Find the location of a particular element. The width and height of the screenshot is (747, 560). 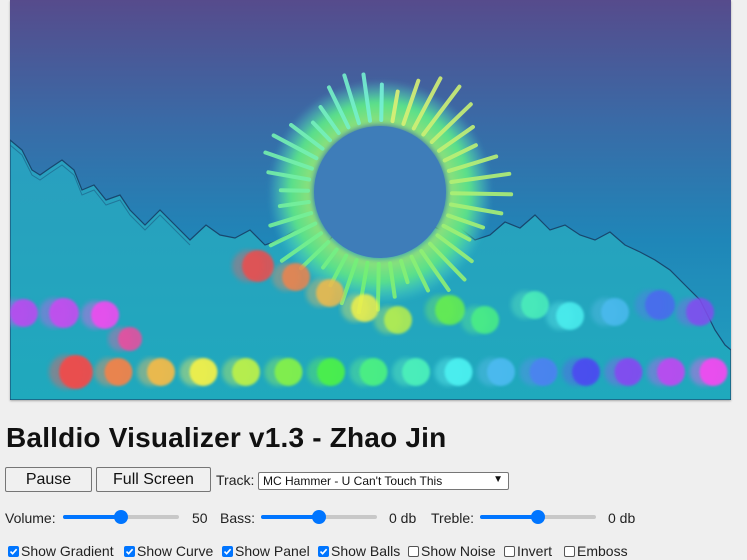

show-panel-checkbox: Show Panel is located at coordinates (266, 551).